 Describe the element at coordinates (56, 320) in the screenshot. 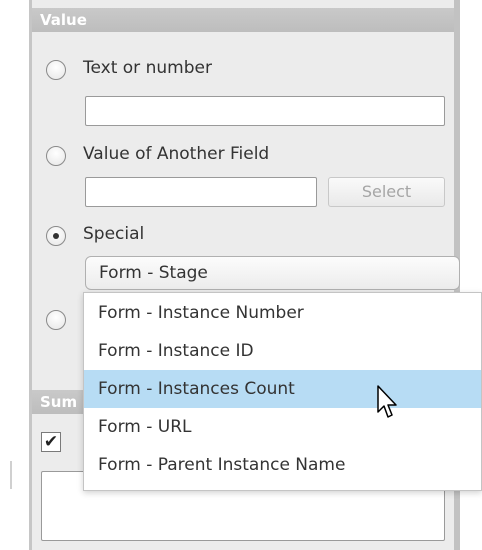

I see `radio-fourth-option` at that location.